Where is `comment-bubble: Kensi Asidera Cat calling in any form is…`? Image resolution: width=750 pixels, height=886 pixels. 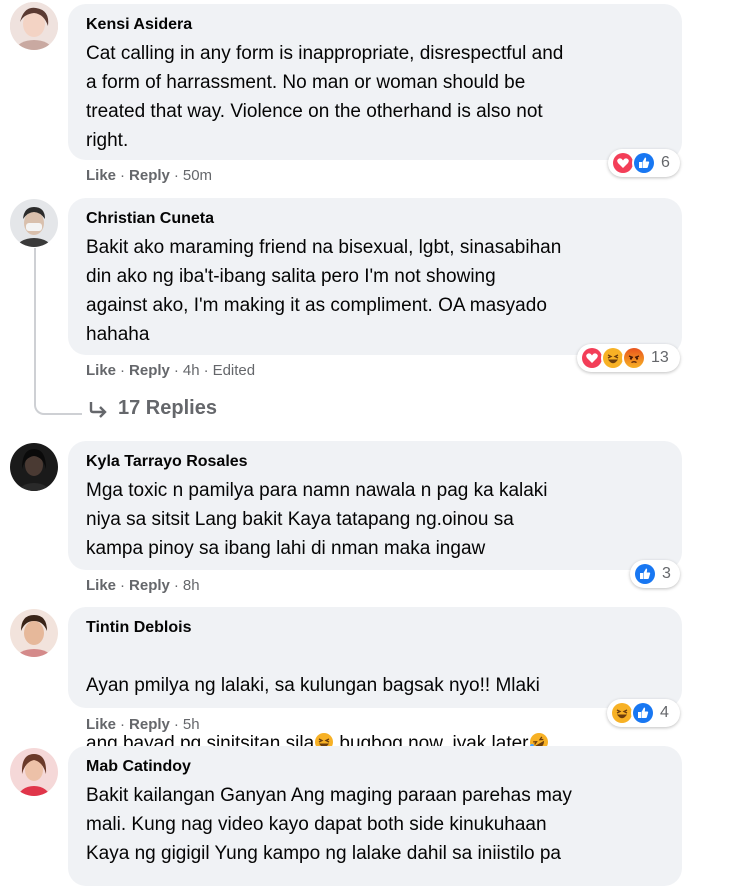 comment-bubble: Kensi Asidera Cat calling in any form is… is located at coordinates (375, 82).